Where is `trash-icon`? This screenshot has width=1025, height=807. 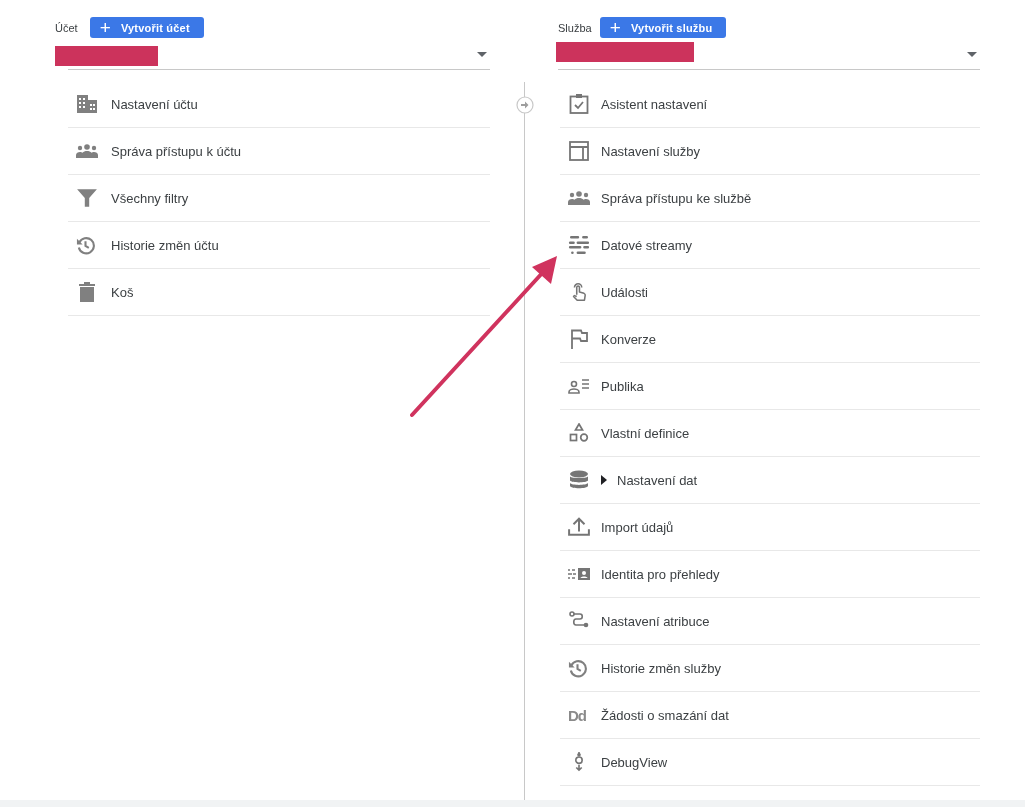
trash-icon is located at coordinates (87, 292).